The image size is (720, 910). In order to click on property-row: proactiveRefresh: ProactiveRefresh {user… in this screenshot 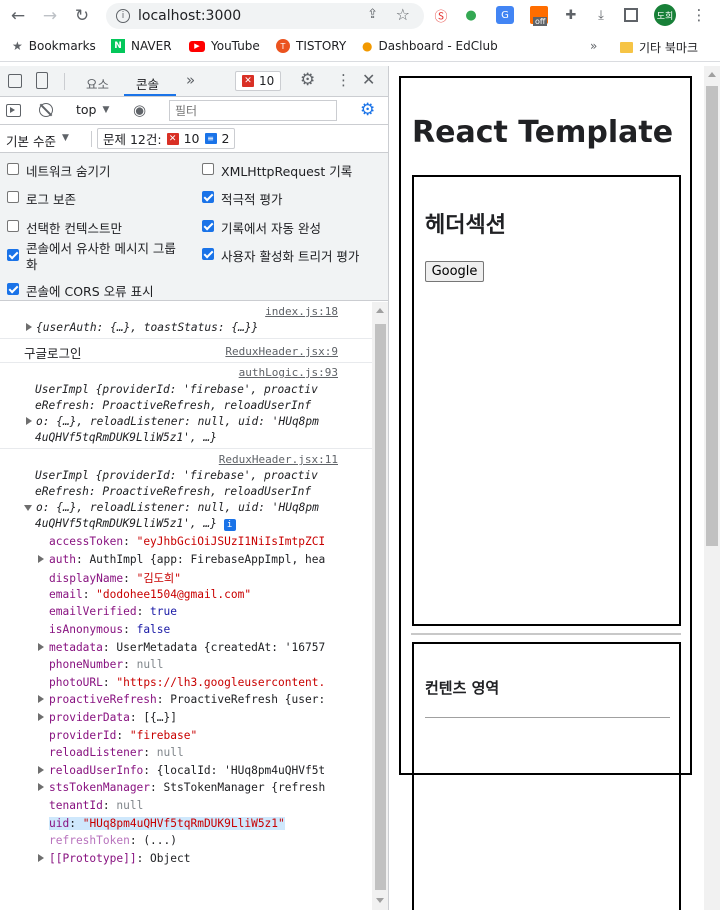, I will do `click(181, 699)`.